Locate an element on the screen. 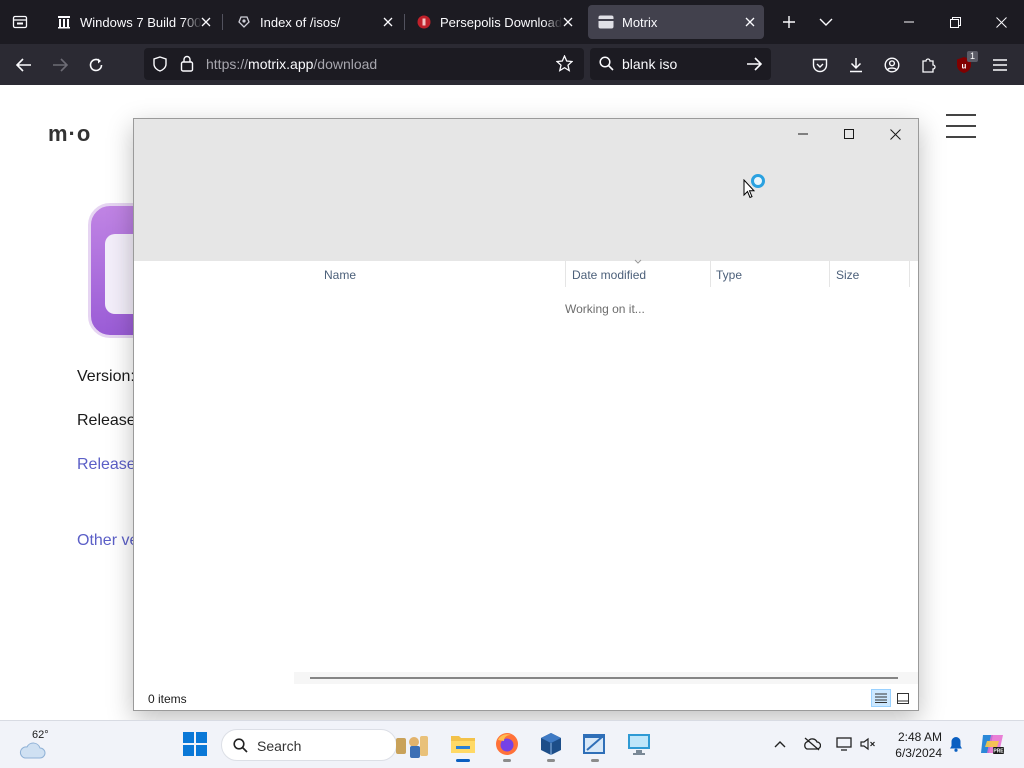  weather-widget: 62° is located at coordinates (38, 744).